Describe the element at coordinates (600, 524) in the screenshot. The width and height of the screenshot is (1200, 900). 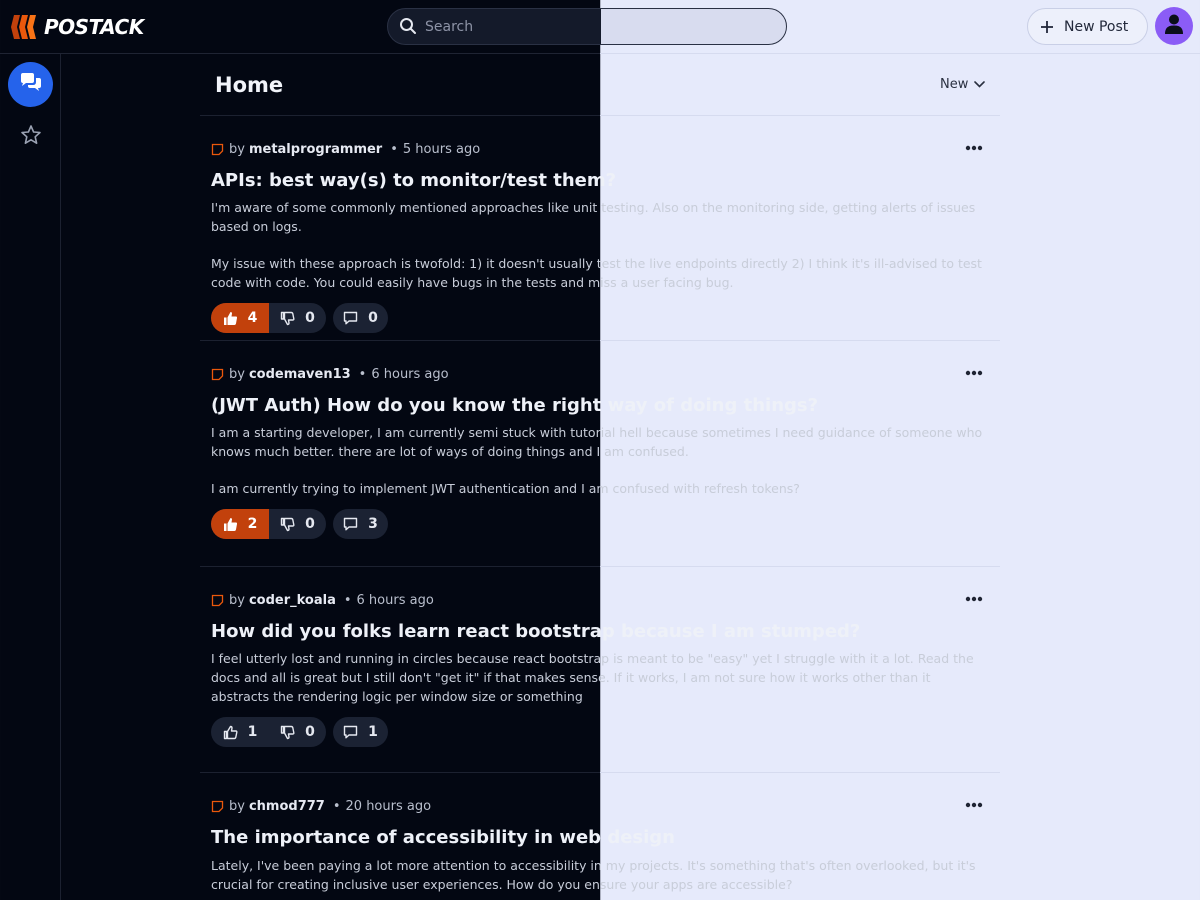
I see `post-actions: 2 0 3` at that location.